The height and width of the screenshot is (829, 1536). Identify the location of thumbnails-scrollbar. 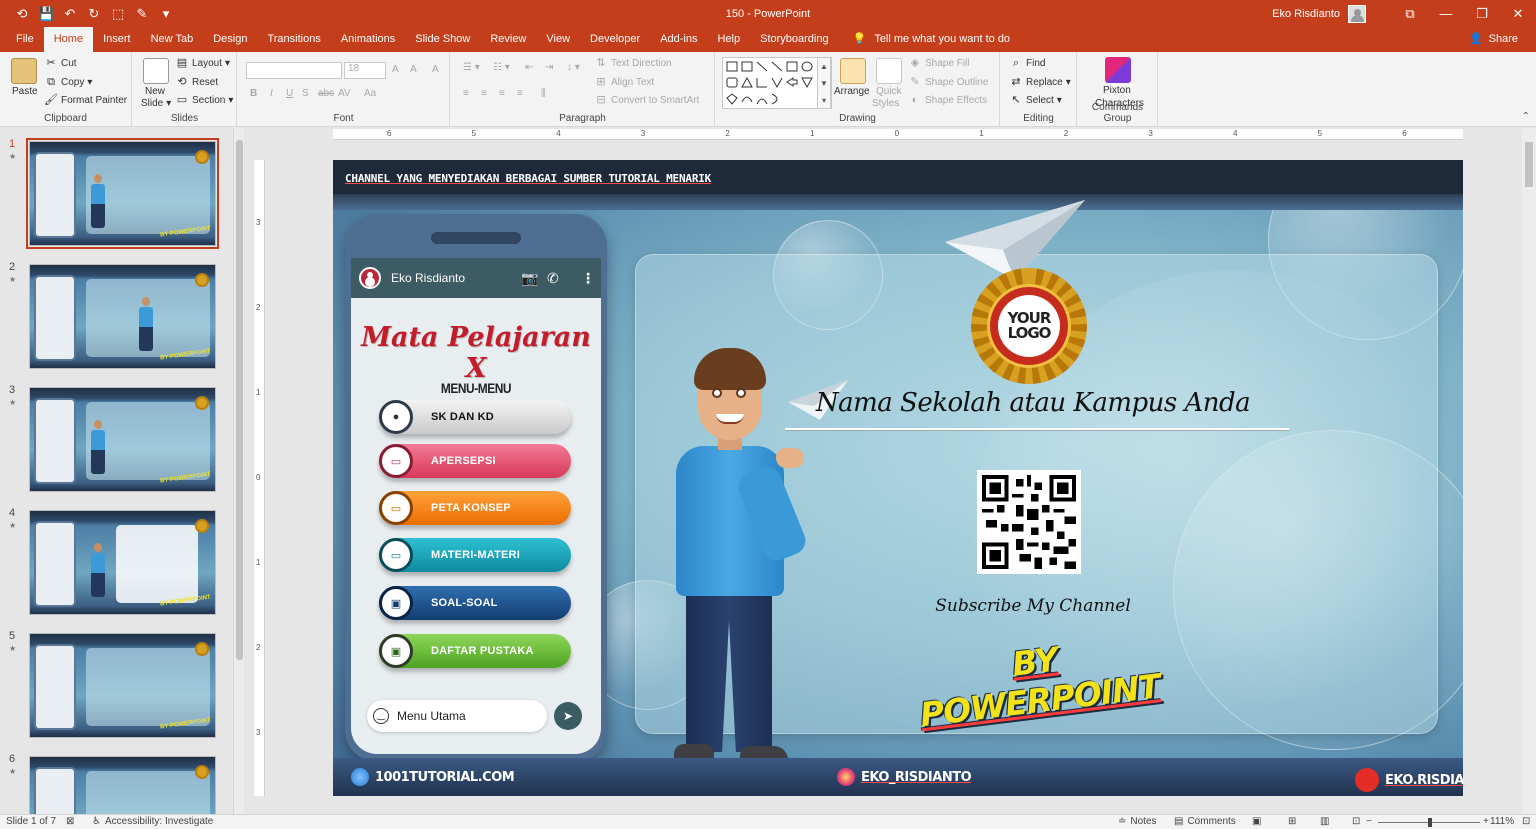
(238, 471).